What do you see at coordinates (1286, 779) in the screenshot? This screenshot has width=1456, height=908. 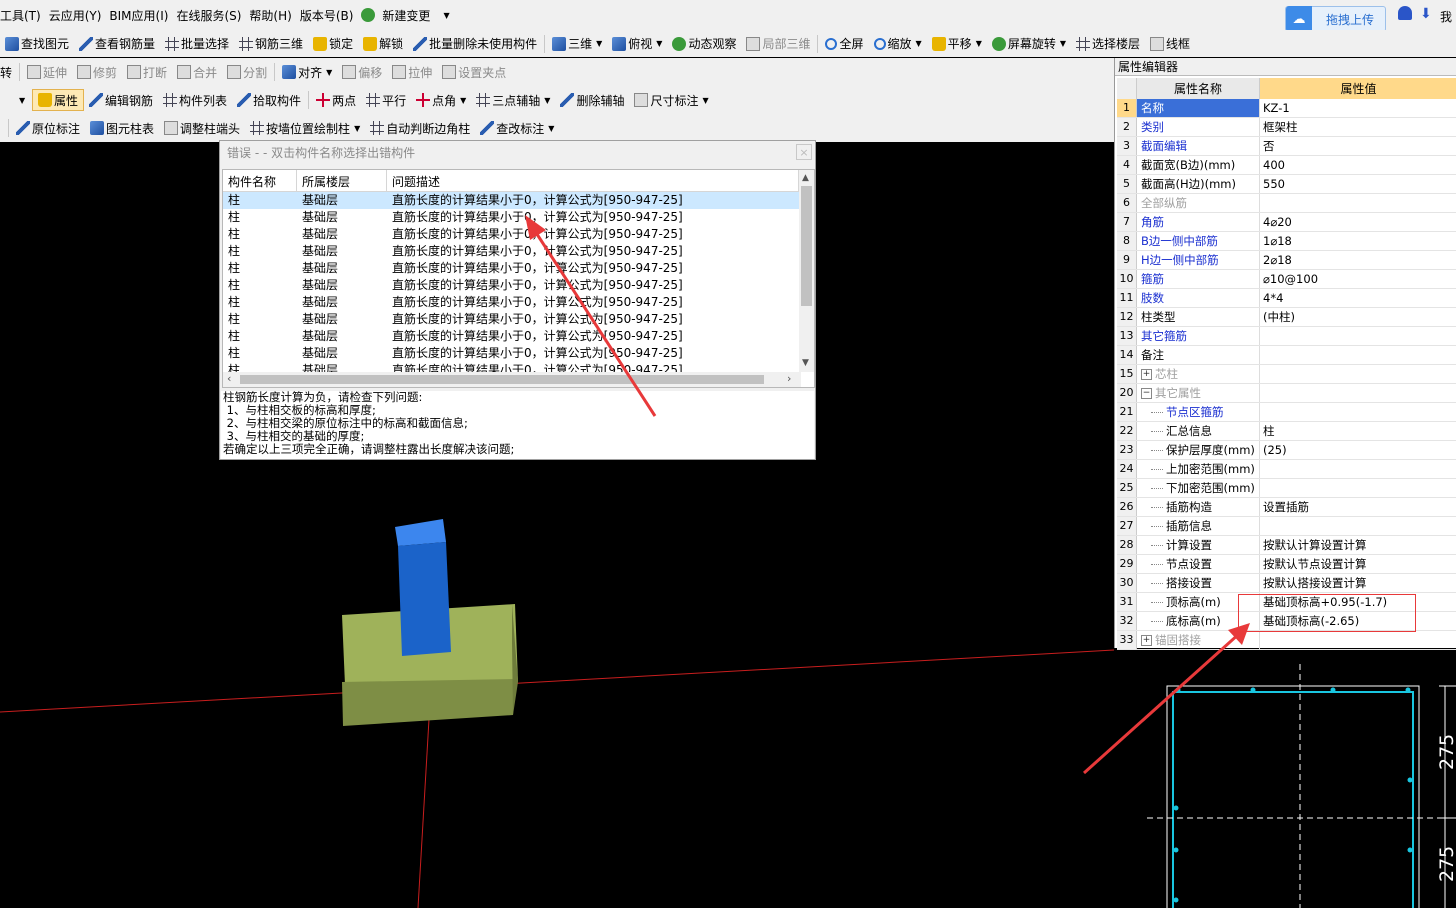 I see `section-view: 275 275` at bounding box center [1286, 779].